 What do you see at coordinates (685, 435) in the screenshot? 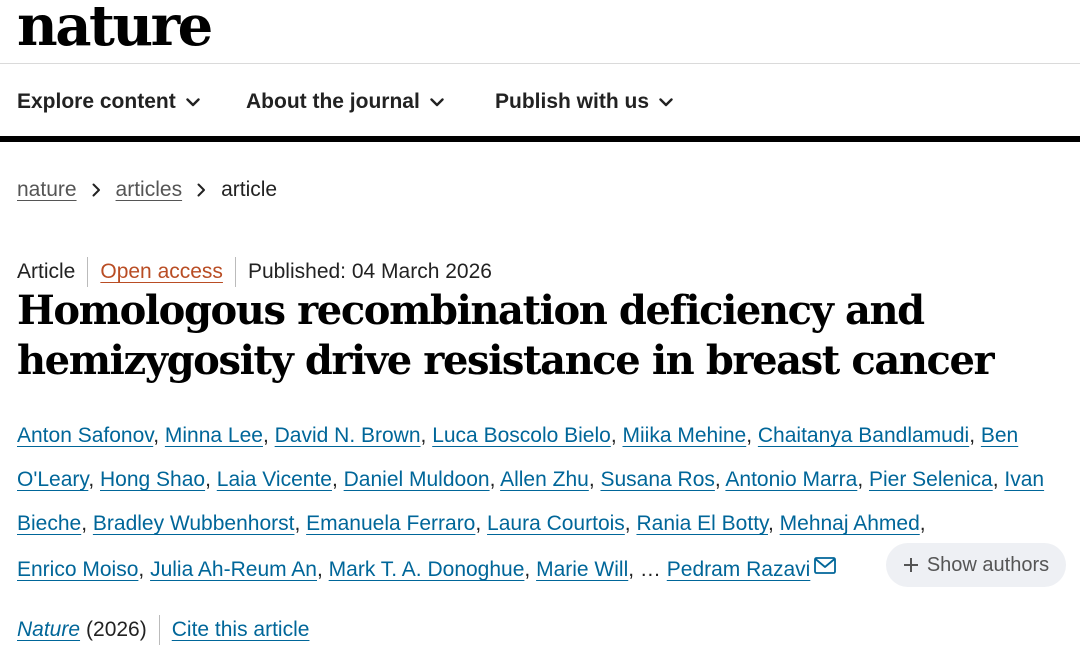
I see `author-link: Miika Mehine` at bounding box center [685, 435].